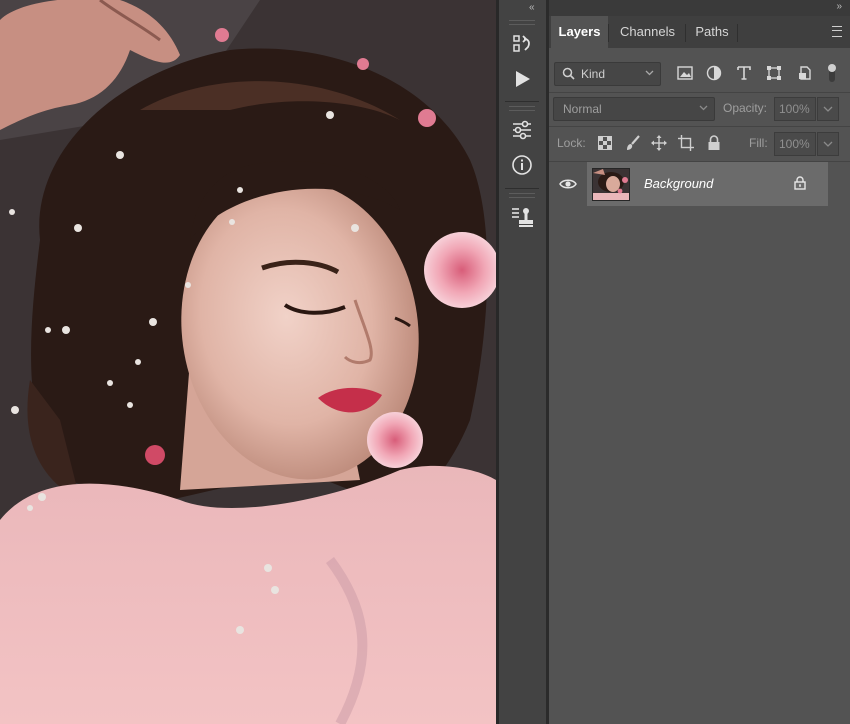 This screenshot has height=724, width=850. What do you see at coordinates (582, 109) in the screenshot?
I see `blend-mode-value: Normal` at bounding box center [582, 109].